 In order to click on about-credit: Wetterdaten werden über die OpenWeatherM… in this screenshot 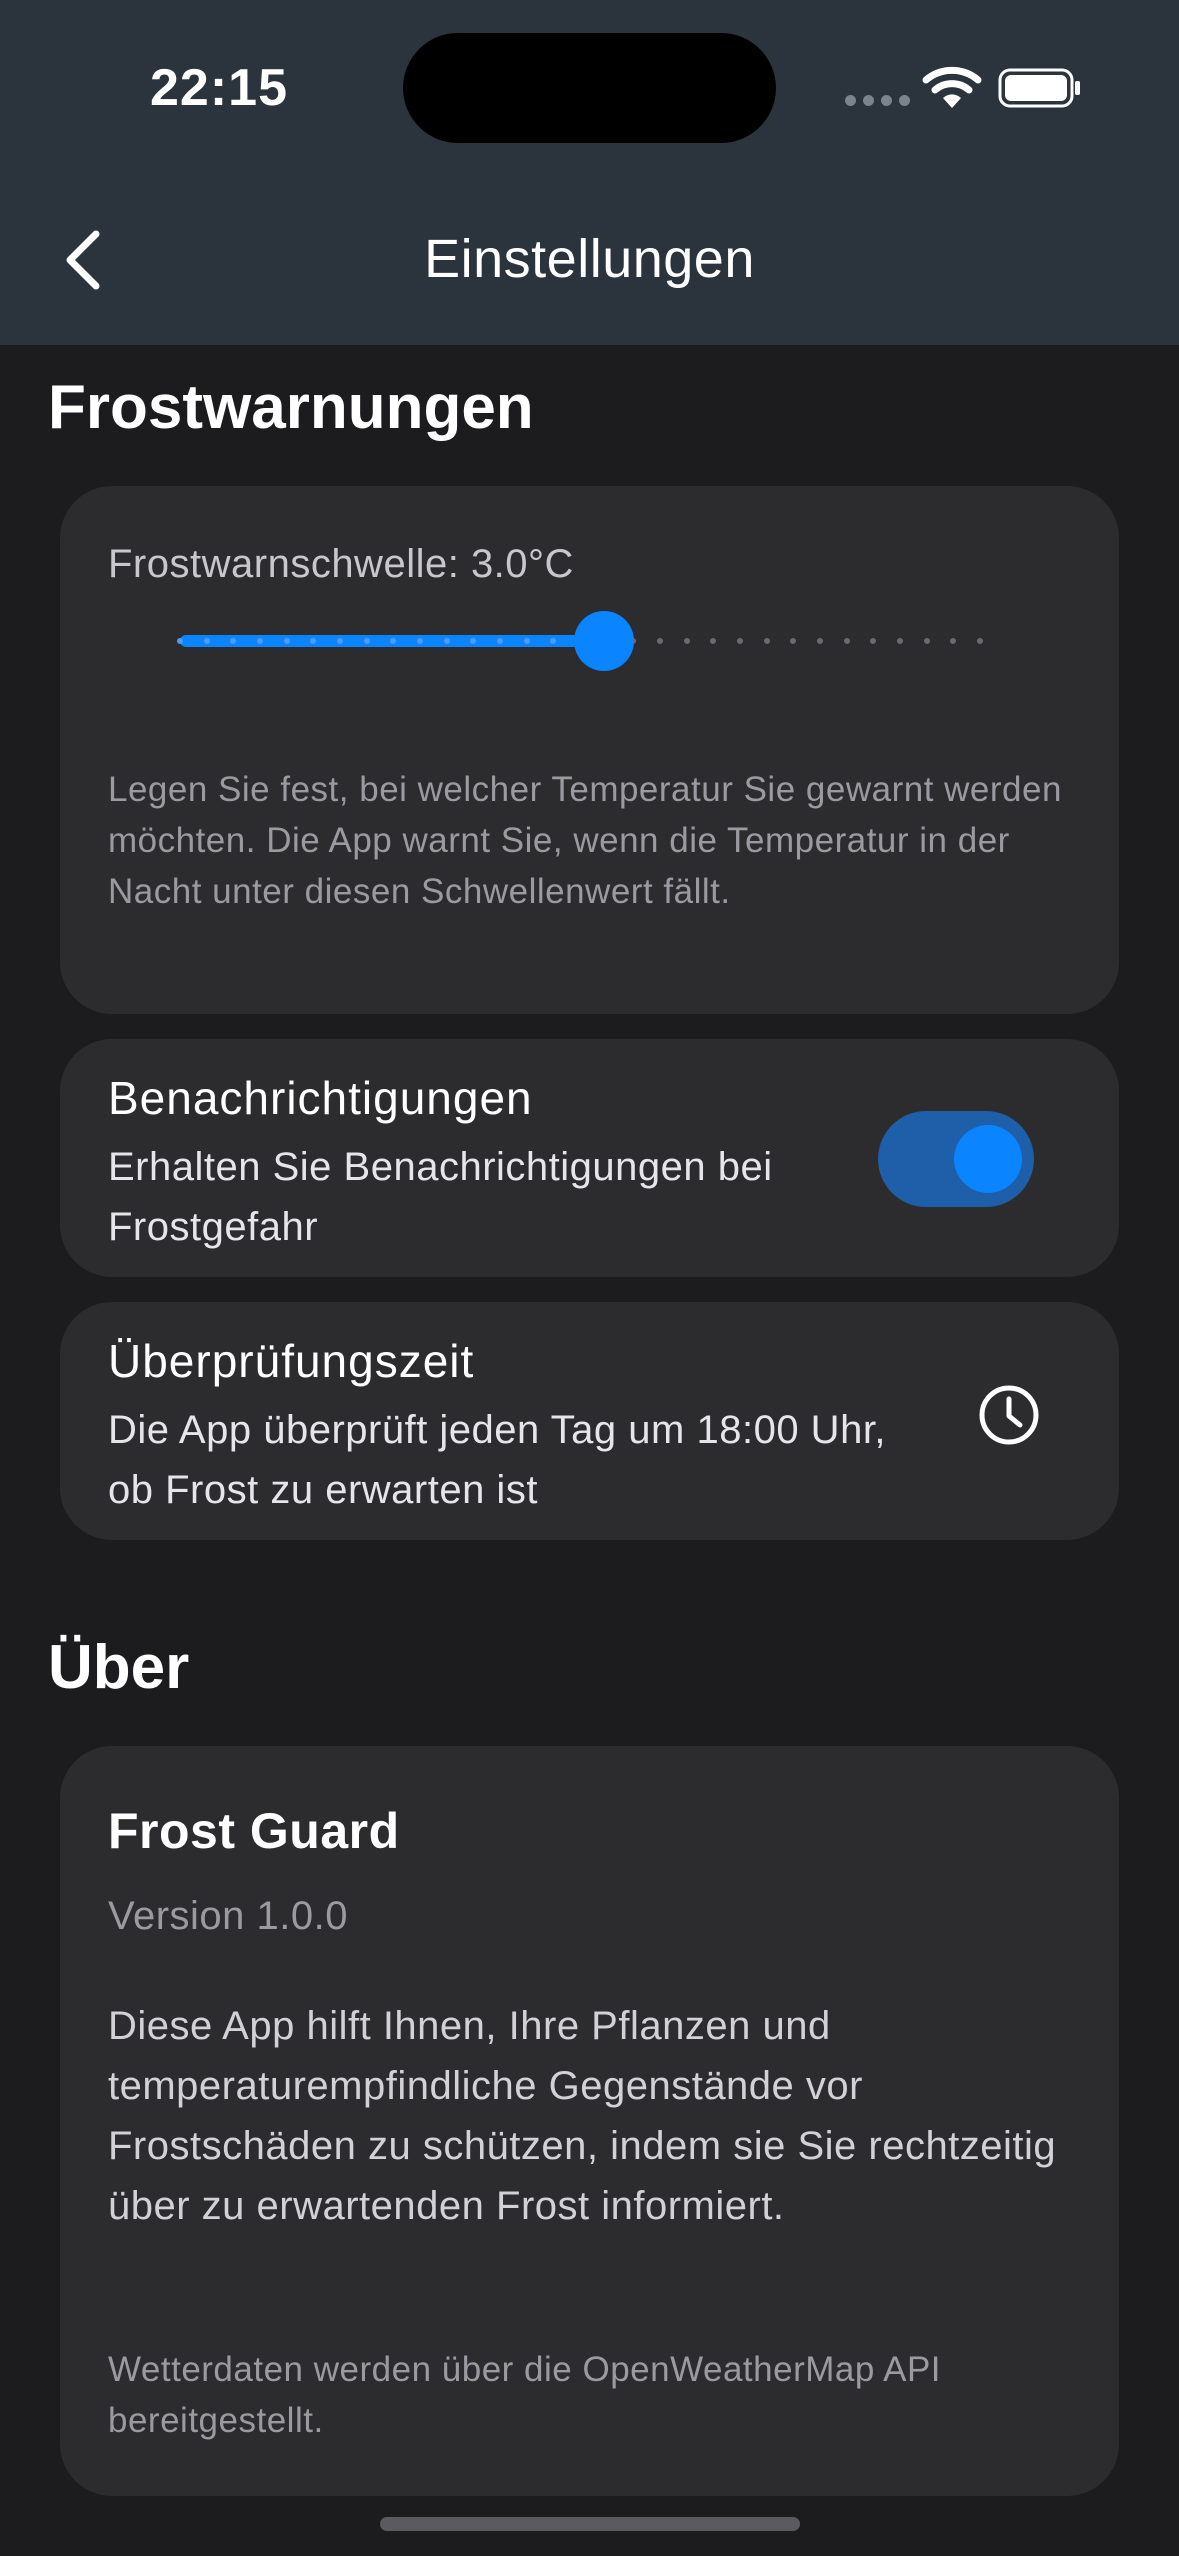, I will do `click(525, 2395)`.